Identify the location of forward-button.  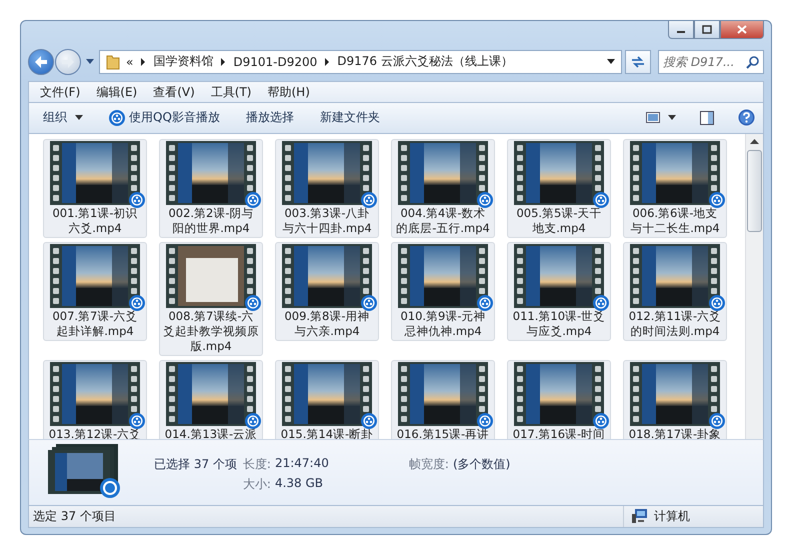
(68, 61).